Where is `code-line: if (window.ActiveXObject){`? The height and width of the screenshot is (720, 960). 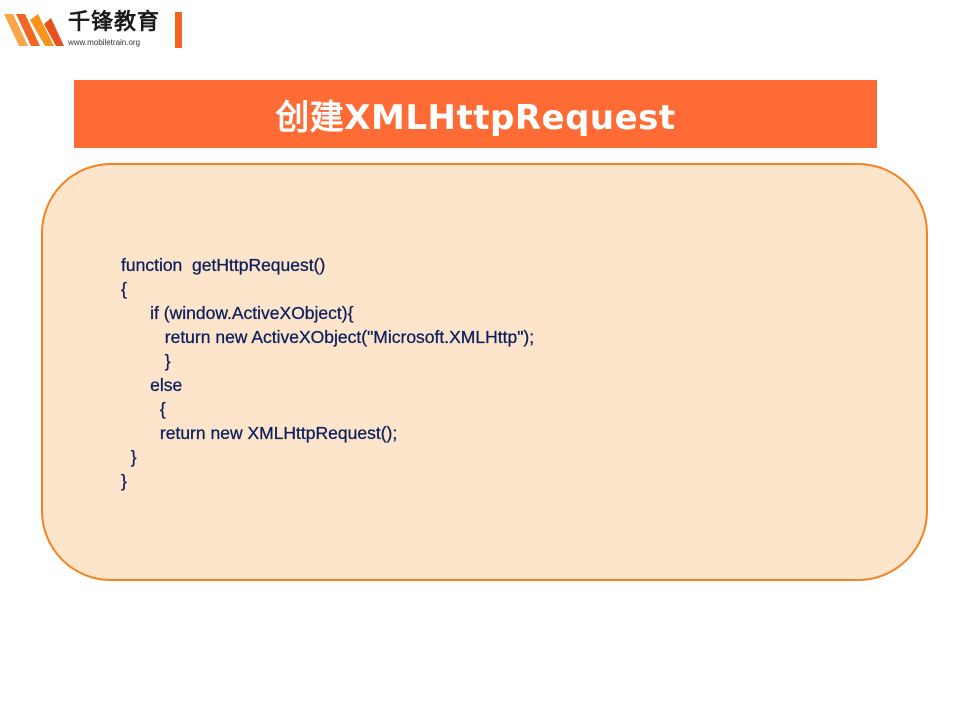 code-line: if (window.ActiveXObject){ is located at coordinates (237, 313).